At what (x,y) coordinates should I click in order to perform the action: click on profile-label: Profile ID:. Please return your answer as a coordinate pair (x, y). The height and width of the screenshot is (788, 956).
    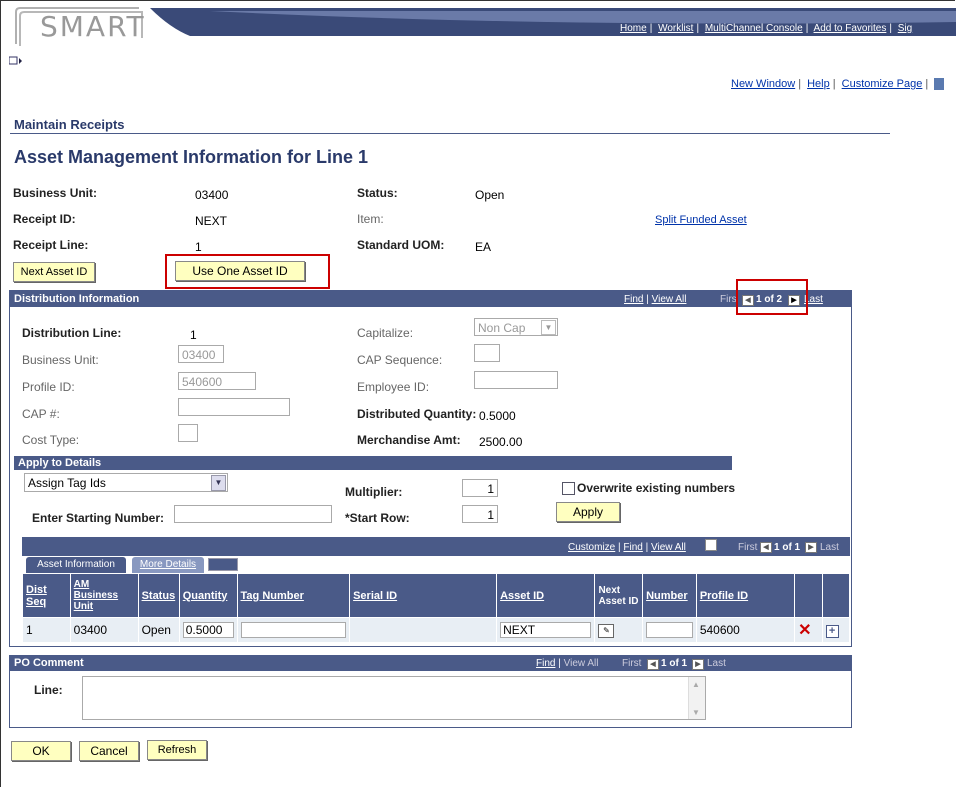
    Looking at the image, I should click on (48, 387).